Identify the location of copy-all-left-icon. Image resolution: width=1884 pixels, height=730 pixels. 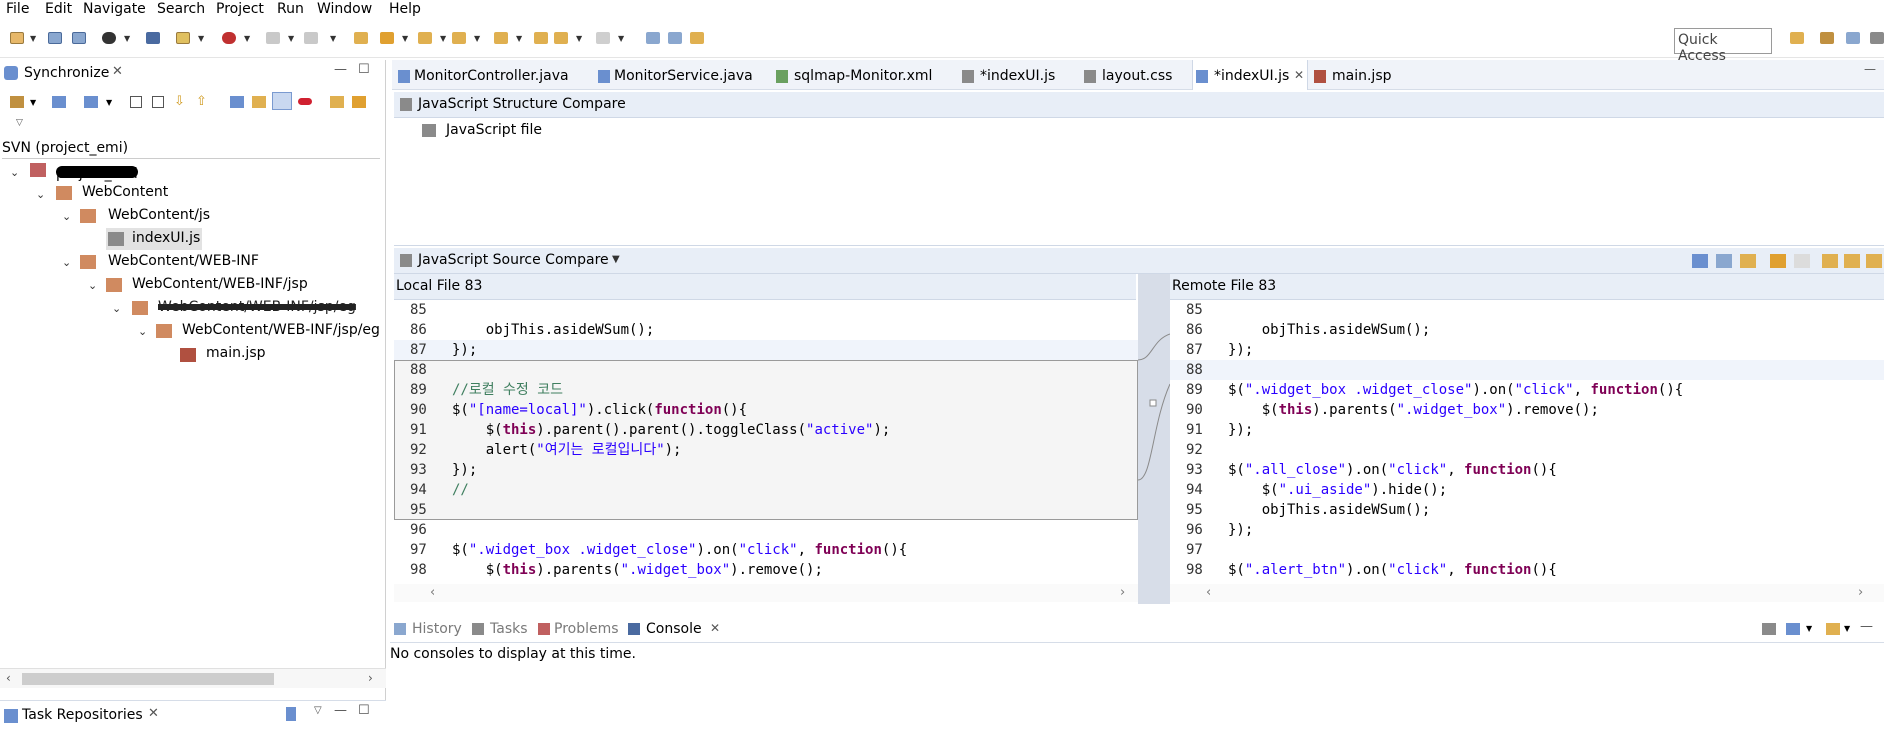
(1778, 261).